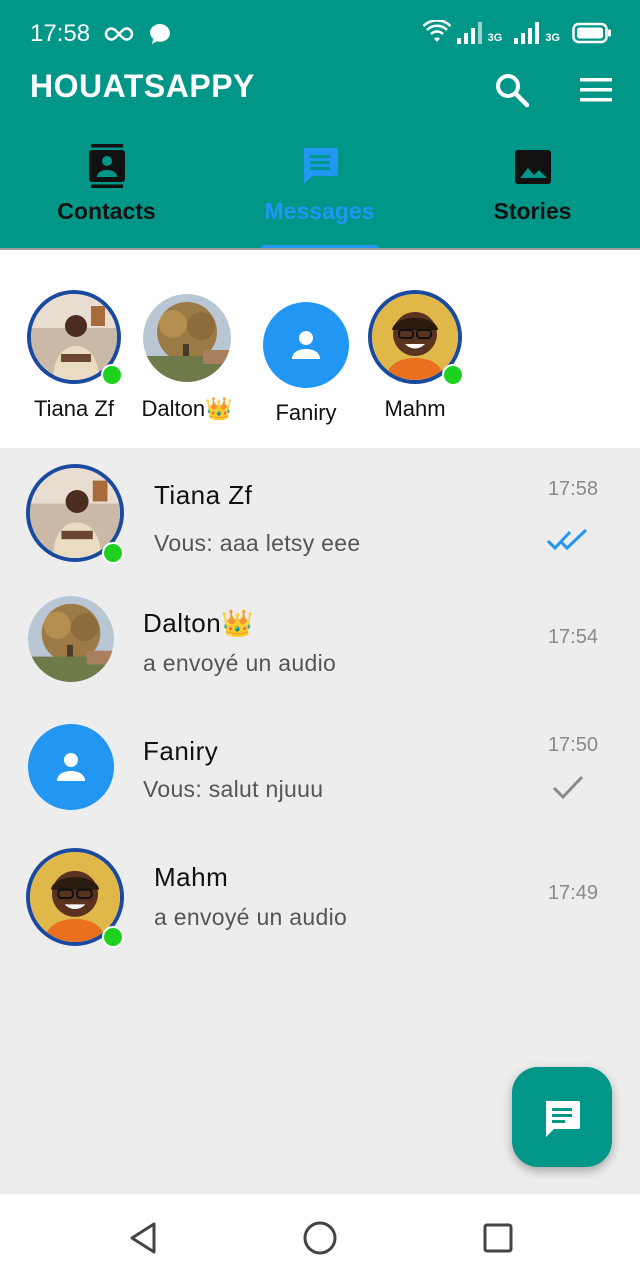 This screenshot has height=1280, width=640. Describe the element at coordinates (191, 877) in the screenshot. I see `conversation-name: Mahm` at that location.